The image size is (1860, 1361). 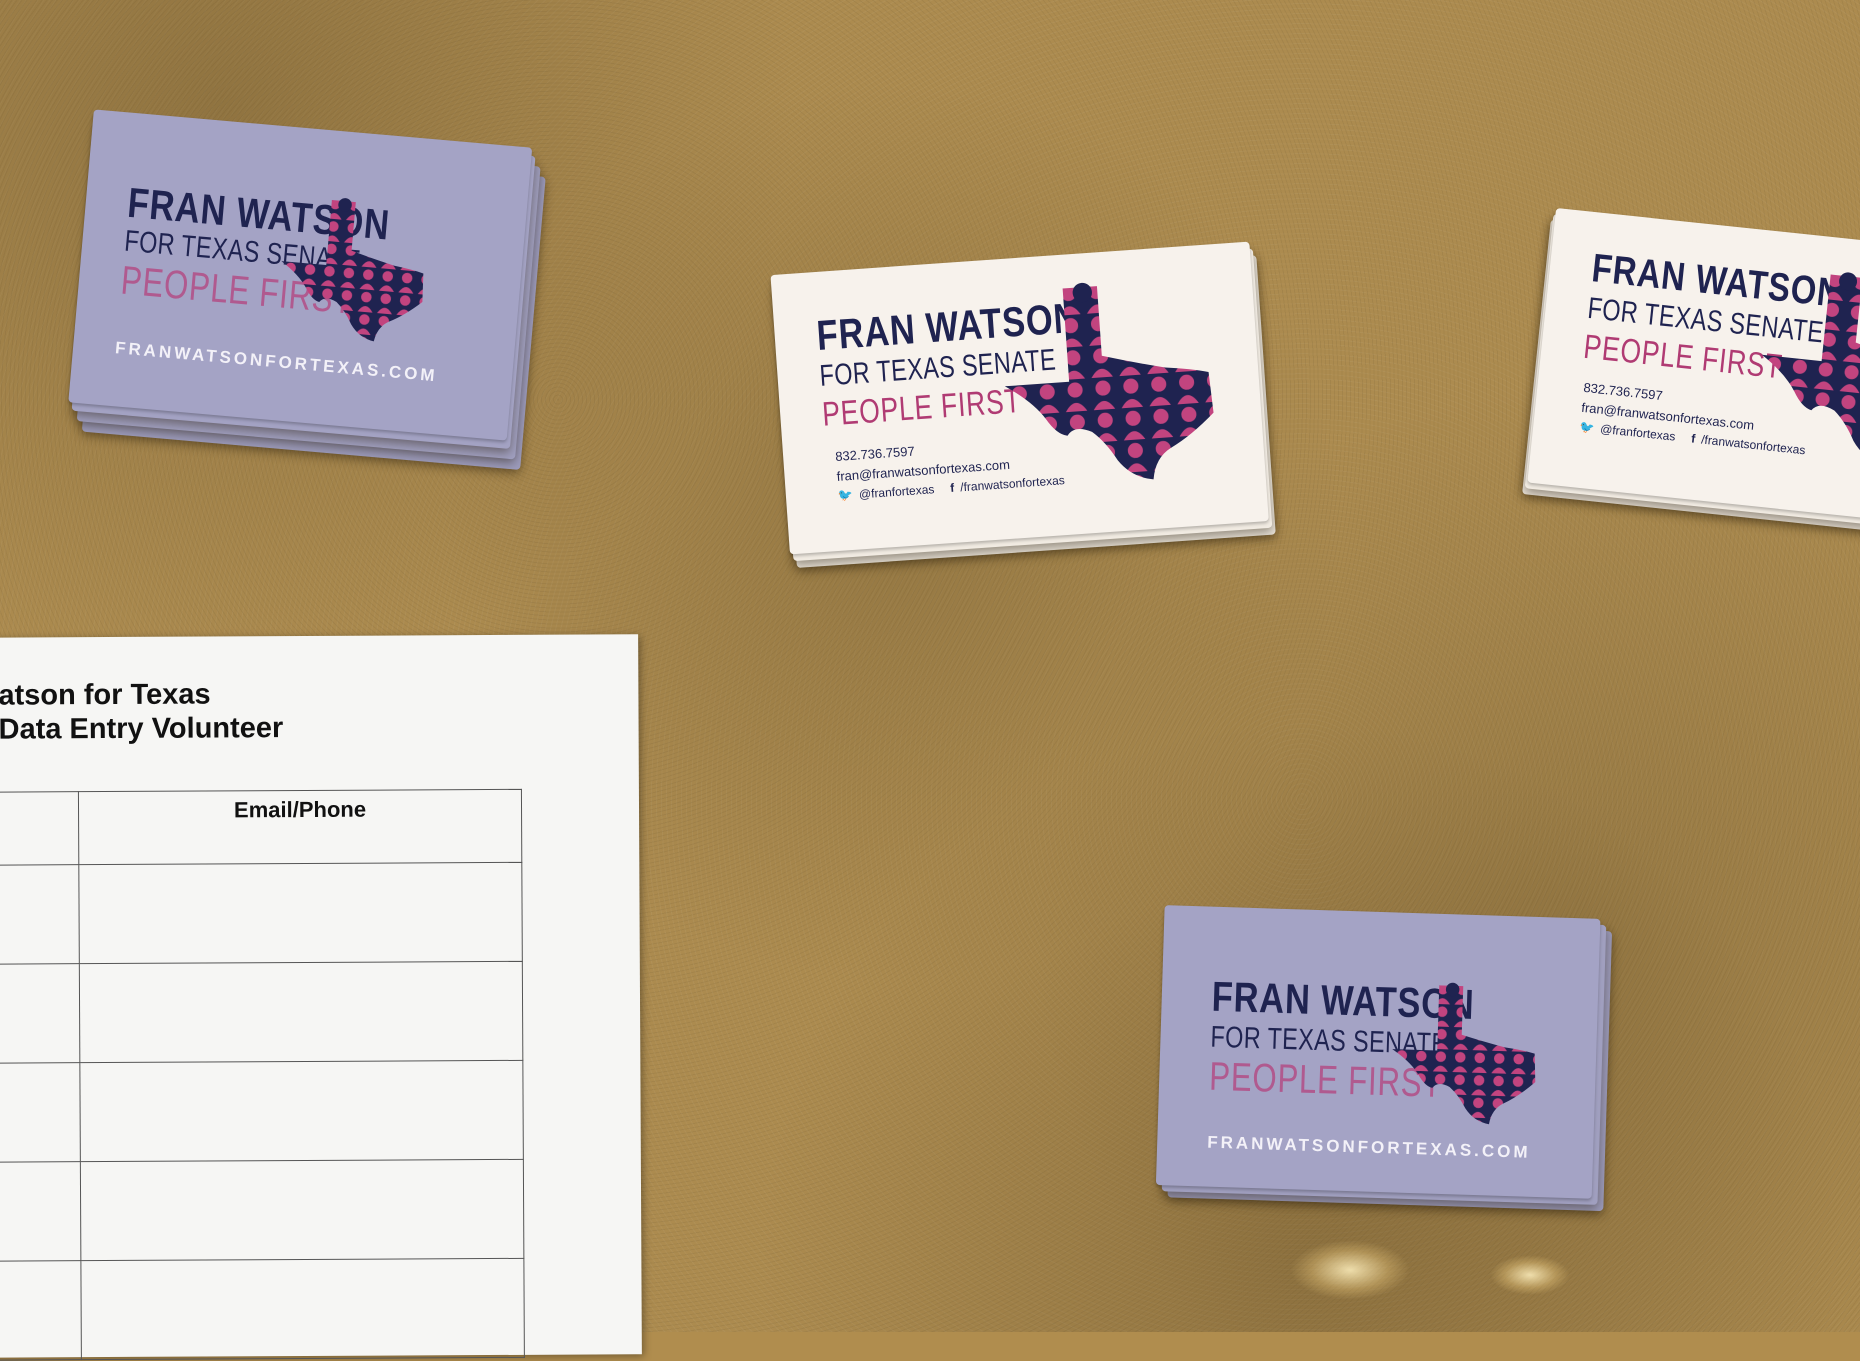 I want to click on signup-table: Email/Phone, so click(x=262, y=1075).